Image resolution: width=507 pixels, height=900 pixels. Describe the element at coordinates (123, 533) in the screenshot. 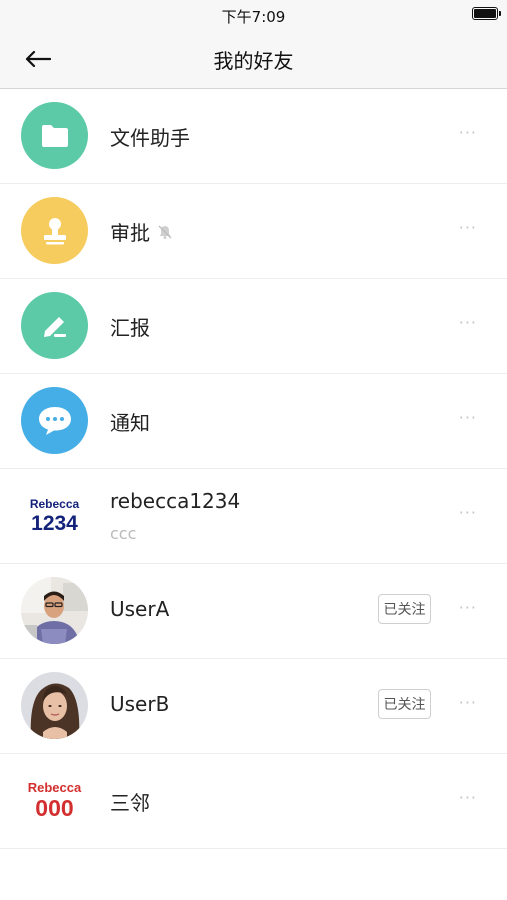

I see `contact-subtitle: ccc` at that location.